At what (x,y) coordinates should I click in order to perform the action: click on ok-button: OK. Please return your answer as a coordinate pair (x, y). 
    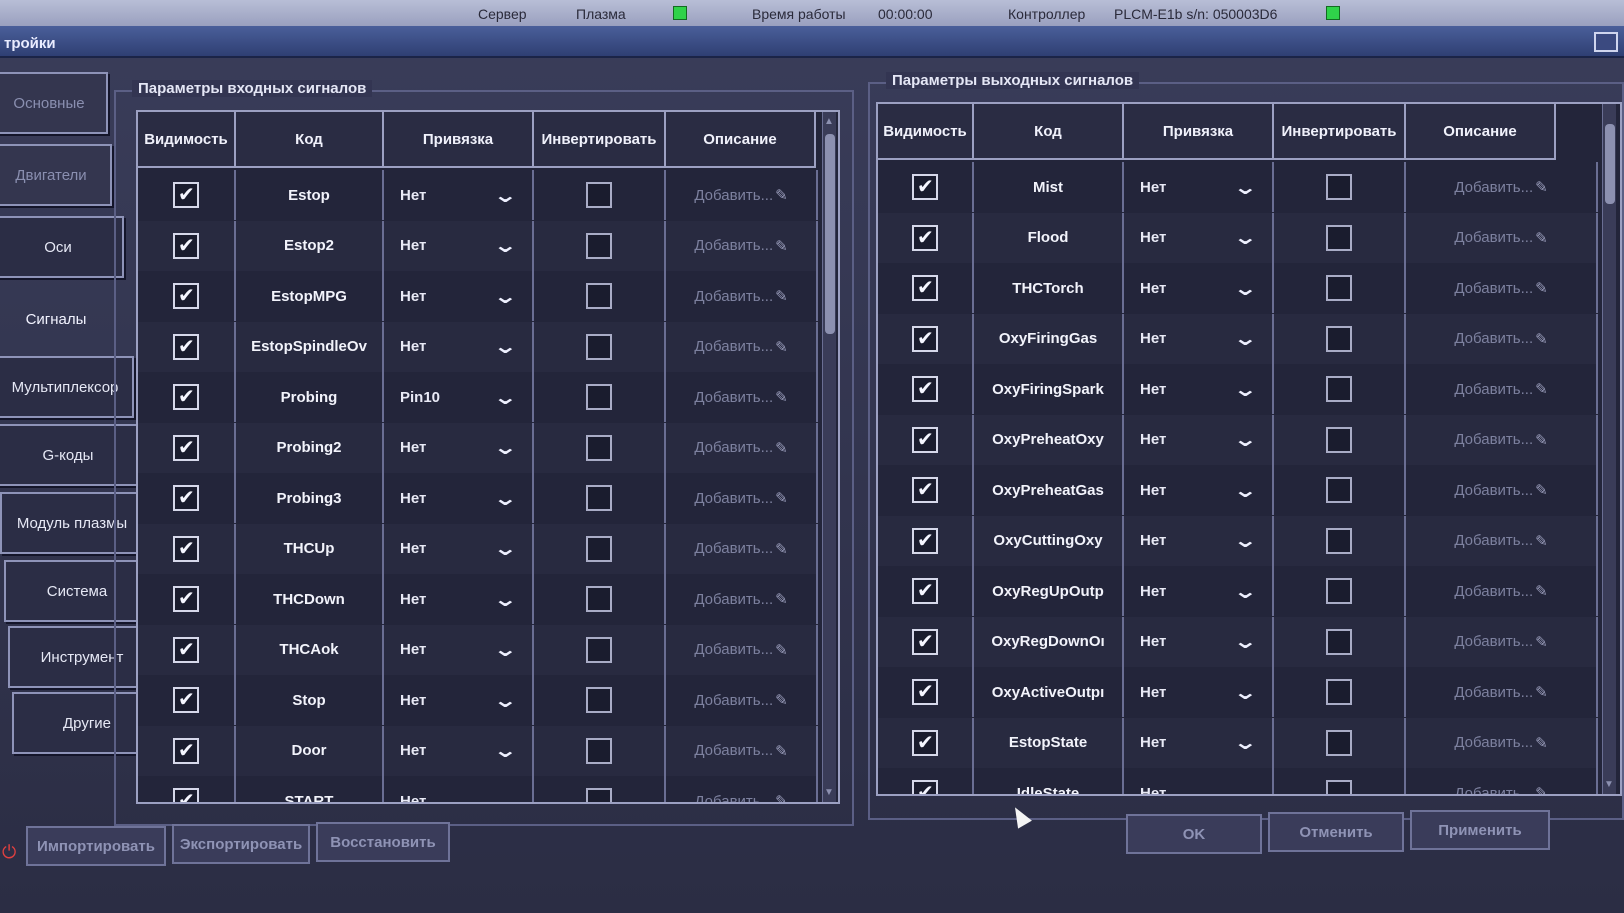
    Looking at the image, I should click on (1194, 834).